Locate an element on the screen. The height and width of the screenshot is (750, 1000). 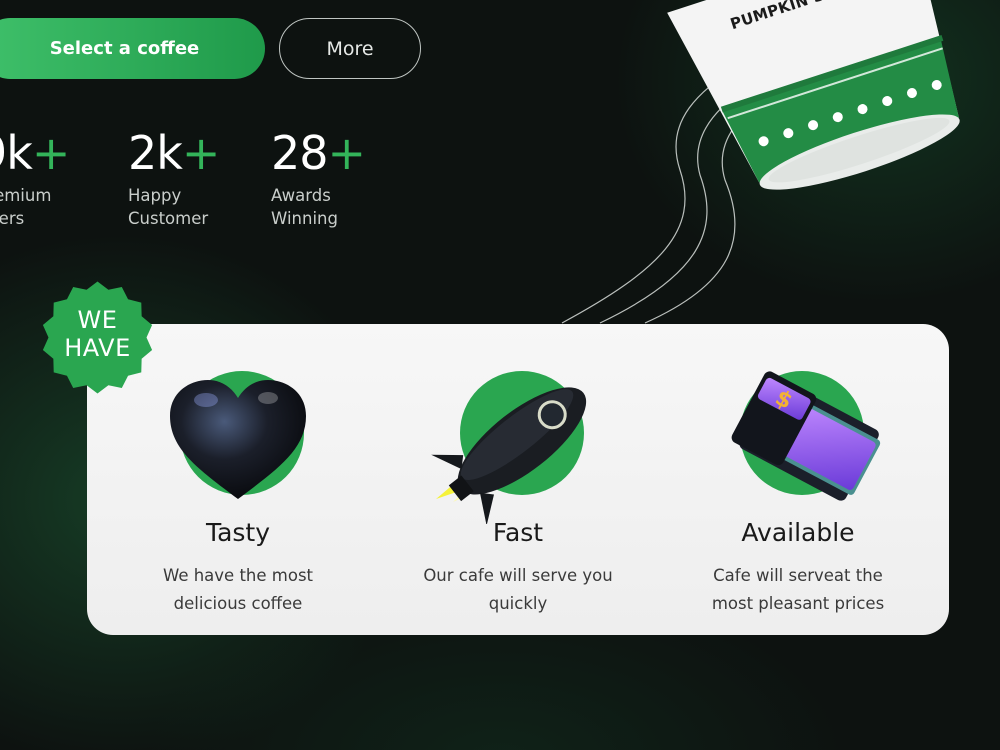
feature-title: Available is located at coordinates (798, 532).